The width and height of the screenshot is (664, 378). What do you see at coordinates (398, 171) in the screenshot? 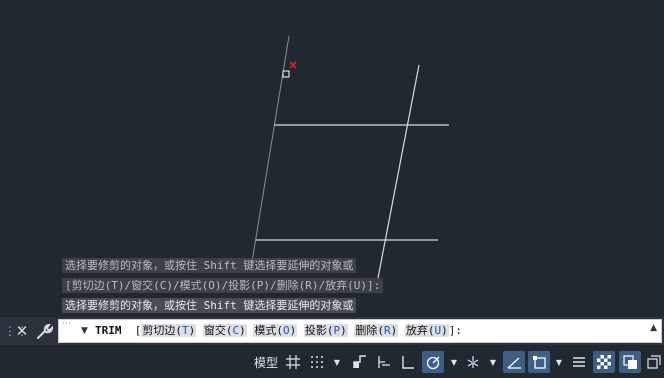
I see `slanted-line-right` at bounding box center [398, 171].